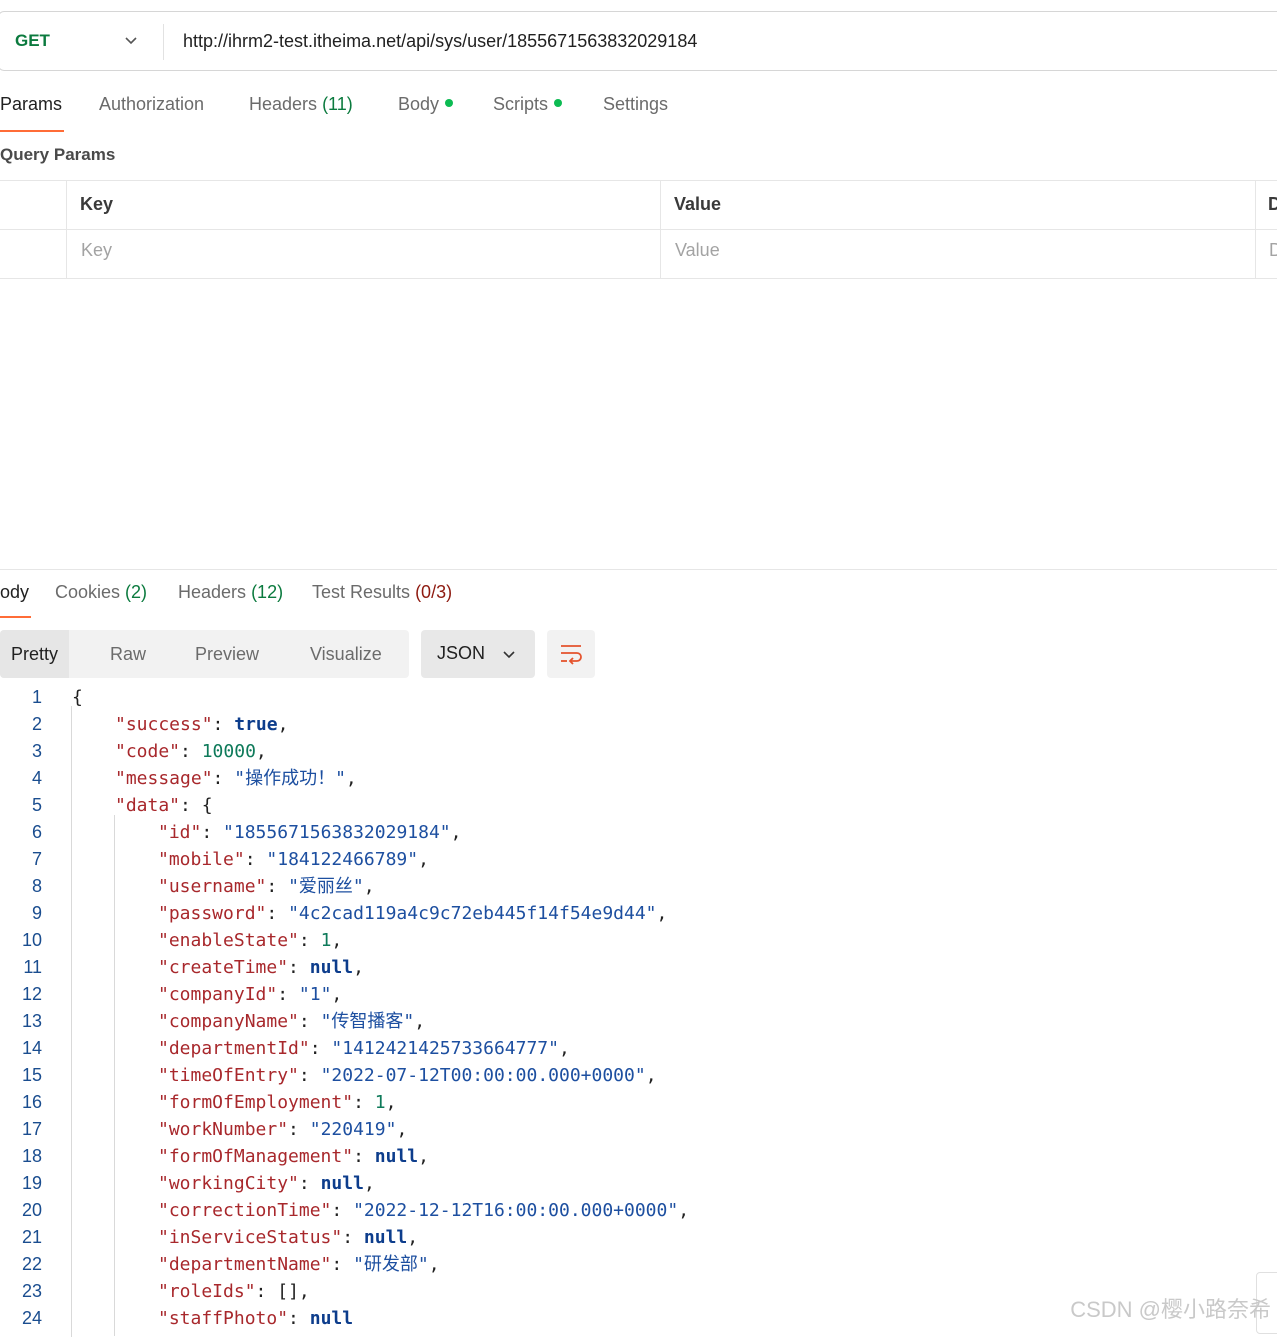 The height and width of the screenshot is (1337, 1277). What do you see at coordinates (36, 805) in the screenshot?
I see `line-number: 5` at bounding box center [36, 805].